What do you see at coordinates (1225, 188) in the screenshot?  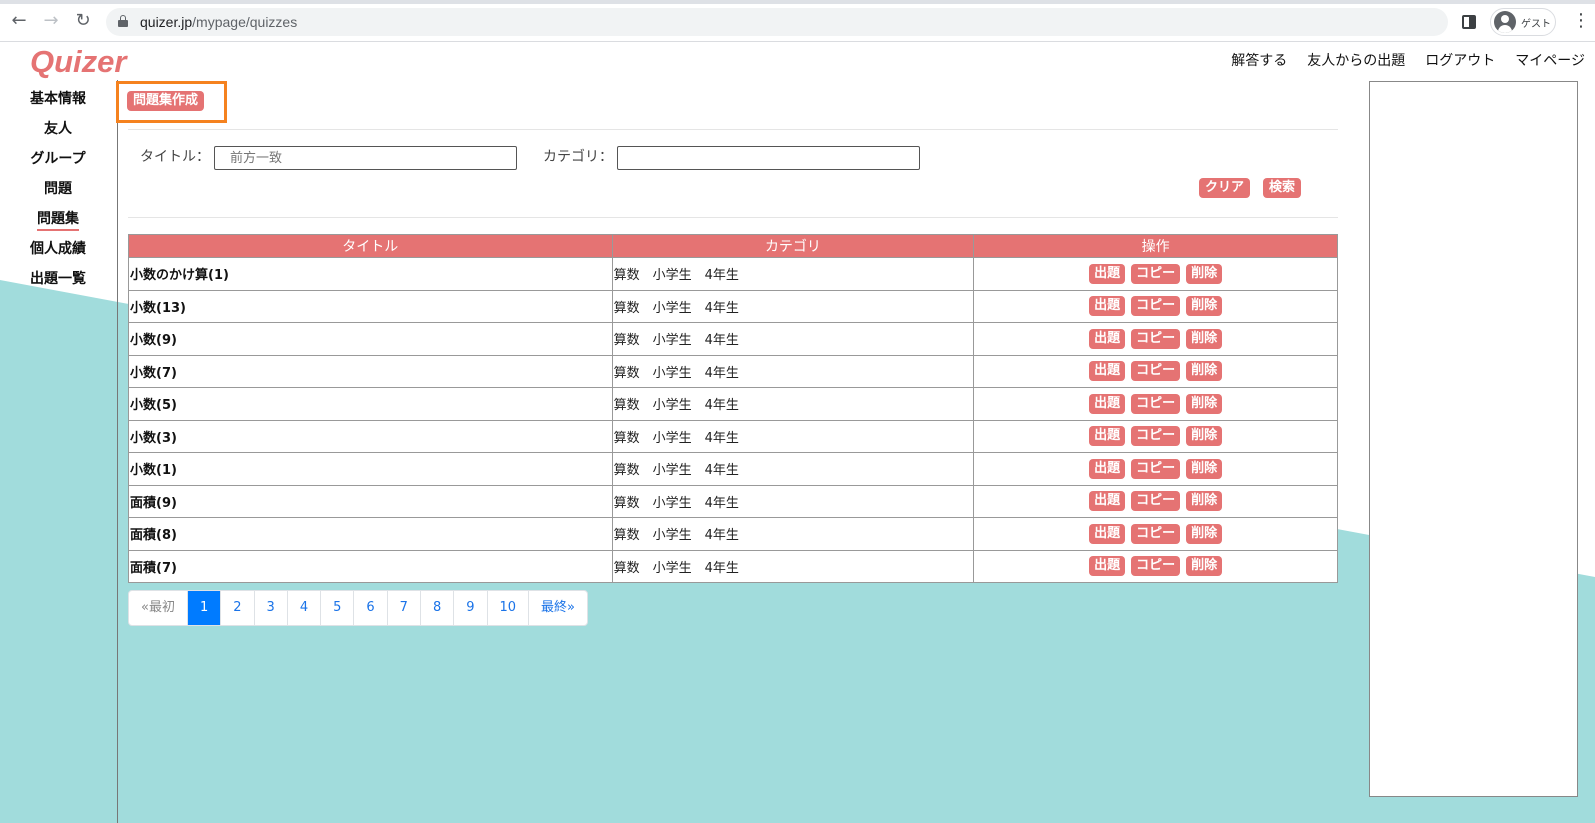 I see `clear-button: クリア` at bounding box center [1225, 188].